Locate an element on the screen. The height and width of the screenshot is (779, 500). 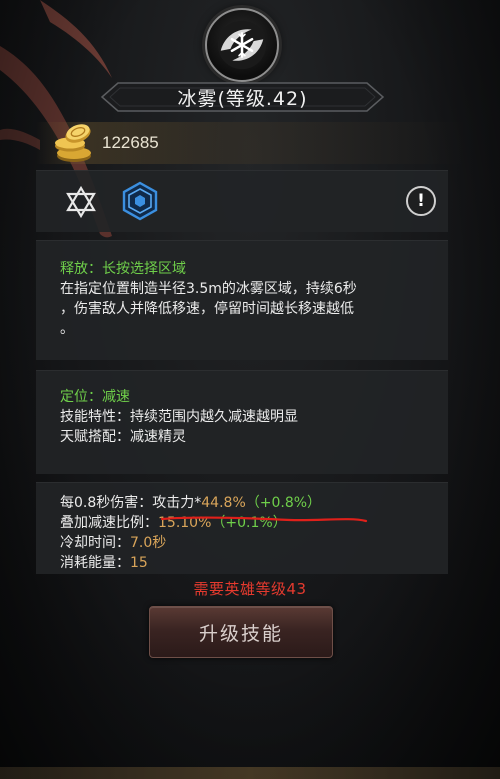
red-underline-annotation is located at coordinates (264, 519).